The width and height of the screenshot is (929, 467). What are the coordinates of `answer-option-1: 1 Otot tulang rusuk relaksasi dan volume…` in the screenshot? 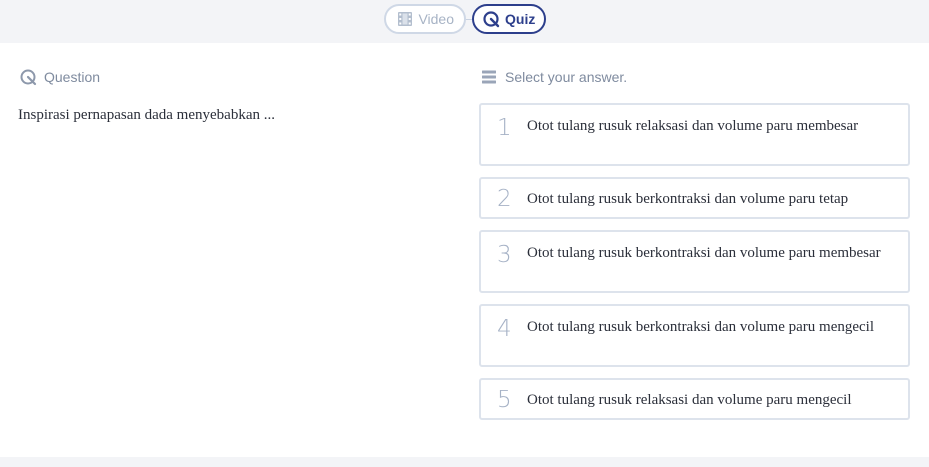 It's located at (694, 134).